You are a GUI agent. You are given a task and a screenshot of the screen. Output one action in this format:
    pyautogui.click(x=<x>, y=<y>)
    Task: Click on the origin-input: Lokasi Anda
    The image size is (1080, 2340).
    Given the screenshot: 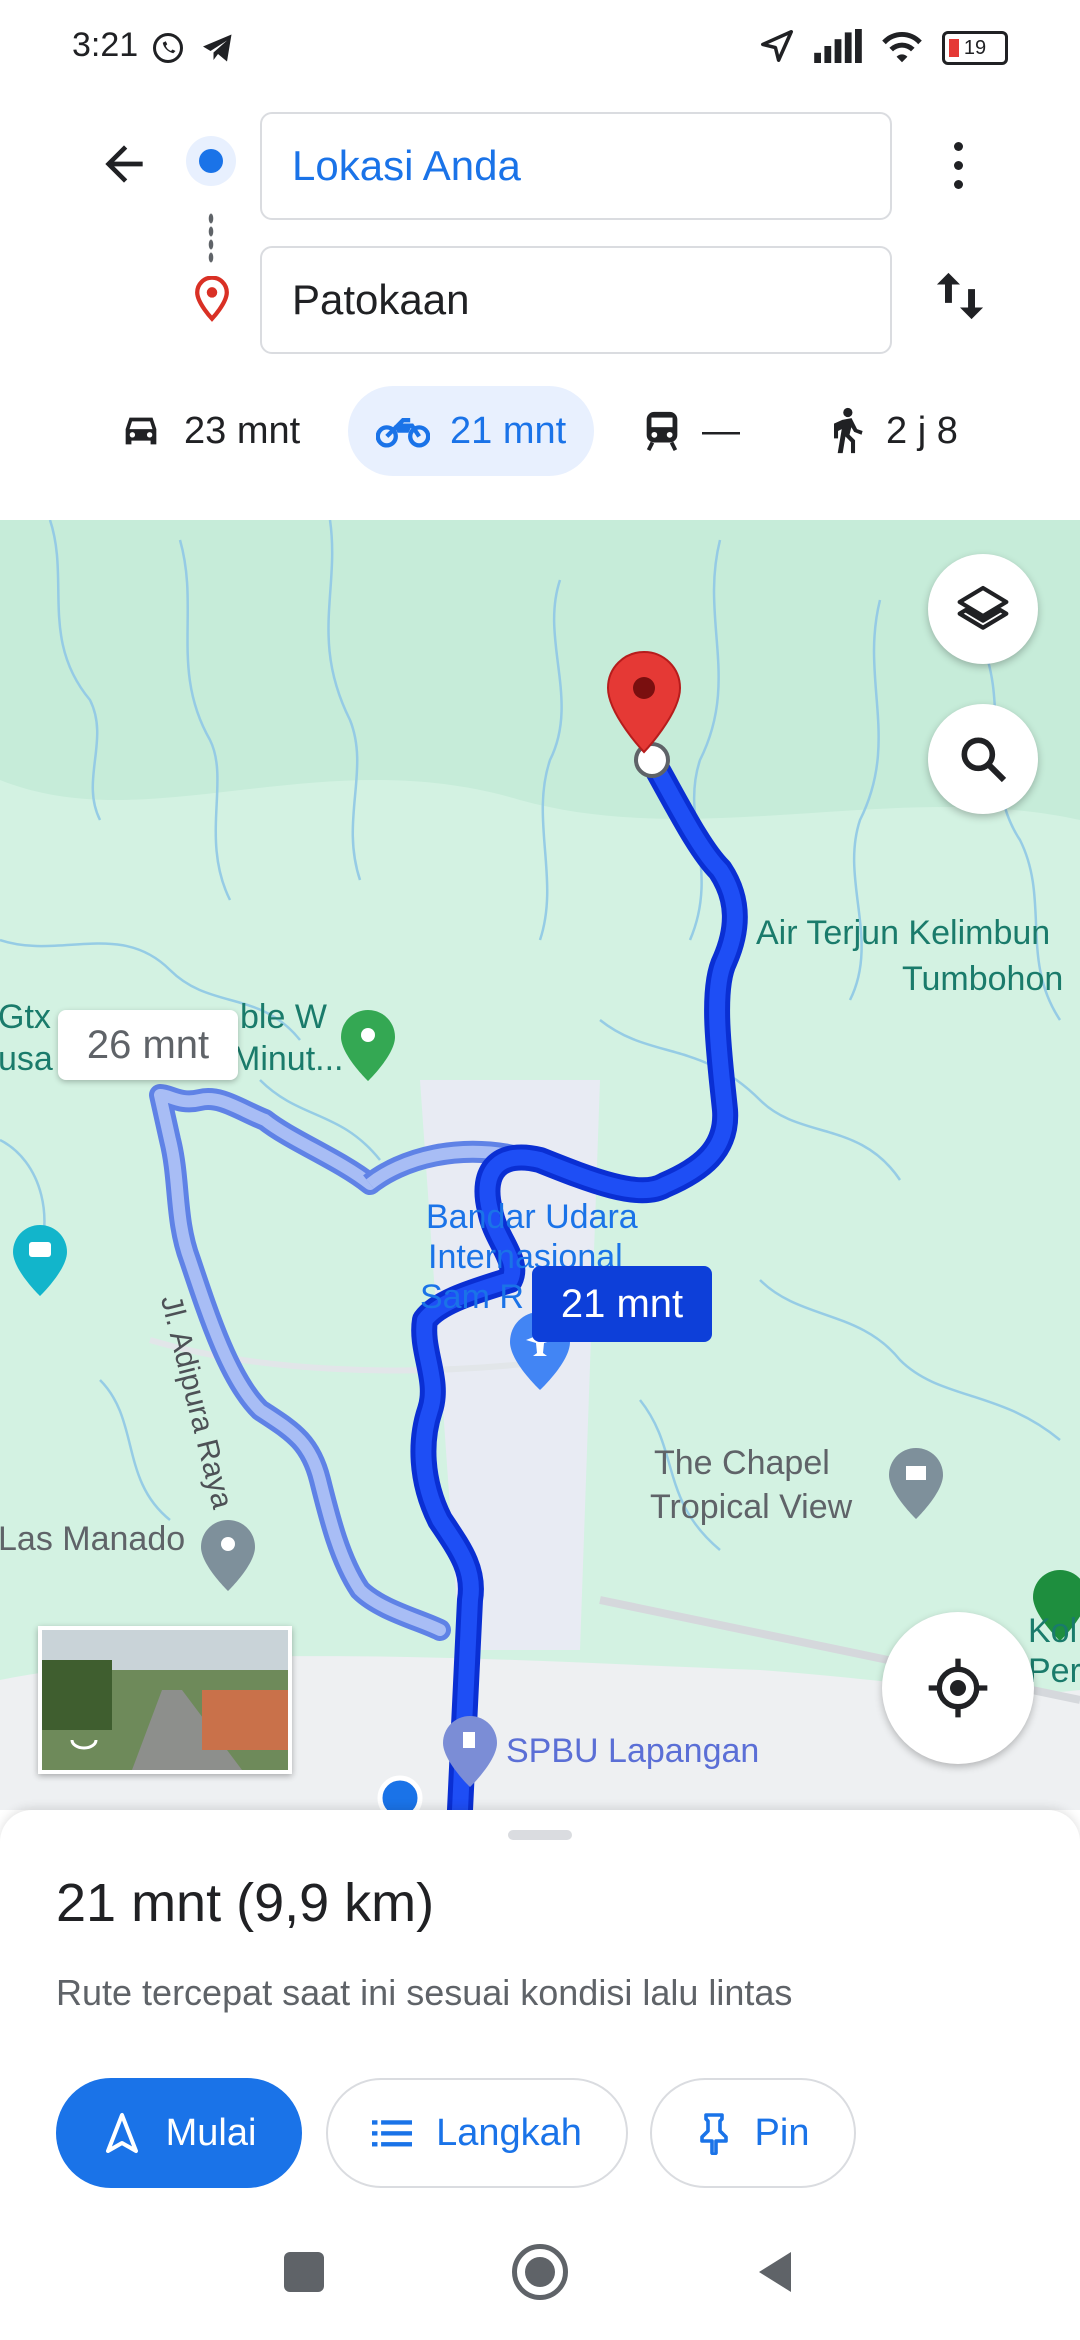 What is the action you would take?
    pyautogui.click(x=576, y=166)
    